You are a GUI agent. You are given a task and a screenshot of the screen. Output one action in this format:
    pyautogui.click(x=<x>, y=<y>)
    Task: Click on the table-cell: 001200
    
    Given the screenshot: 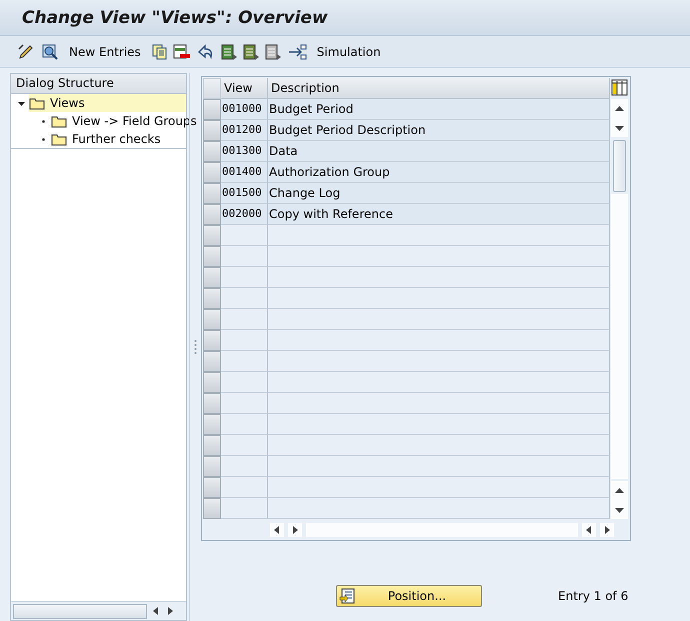 What is the action you would take?
    pyautogui.click(x=244, y=130)
    